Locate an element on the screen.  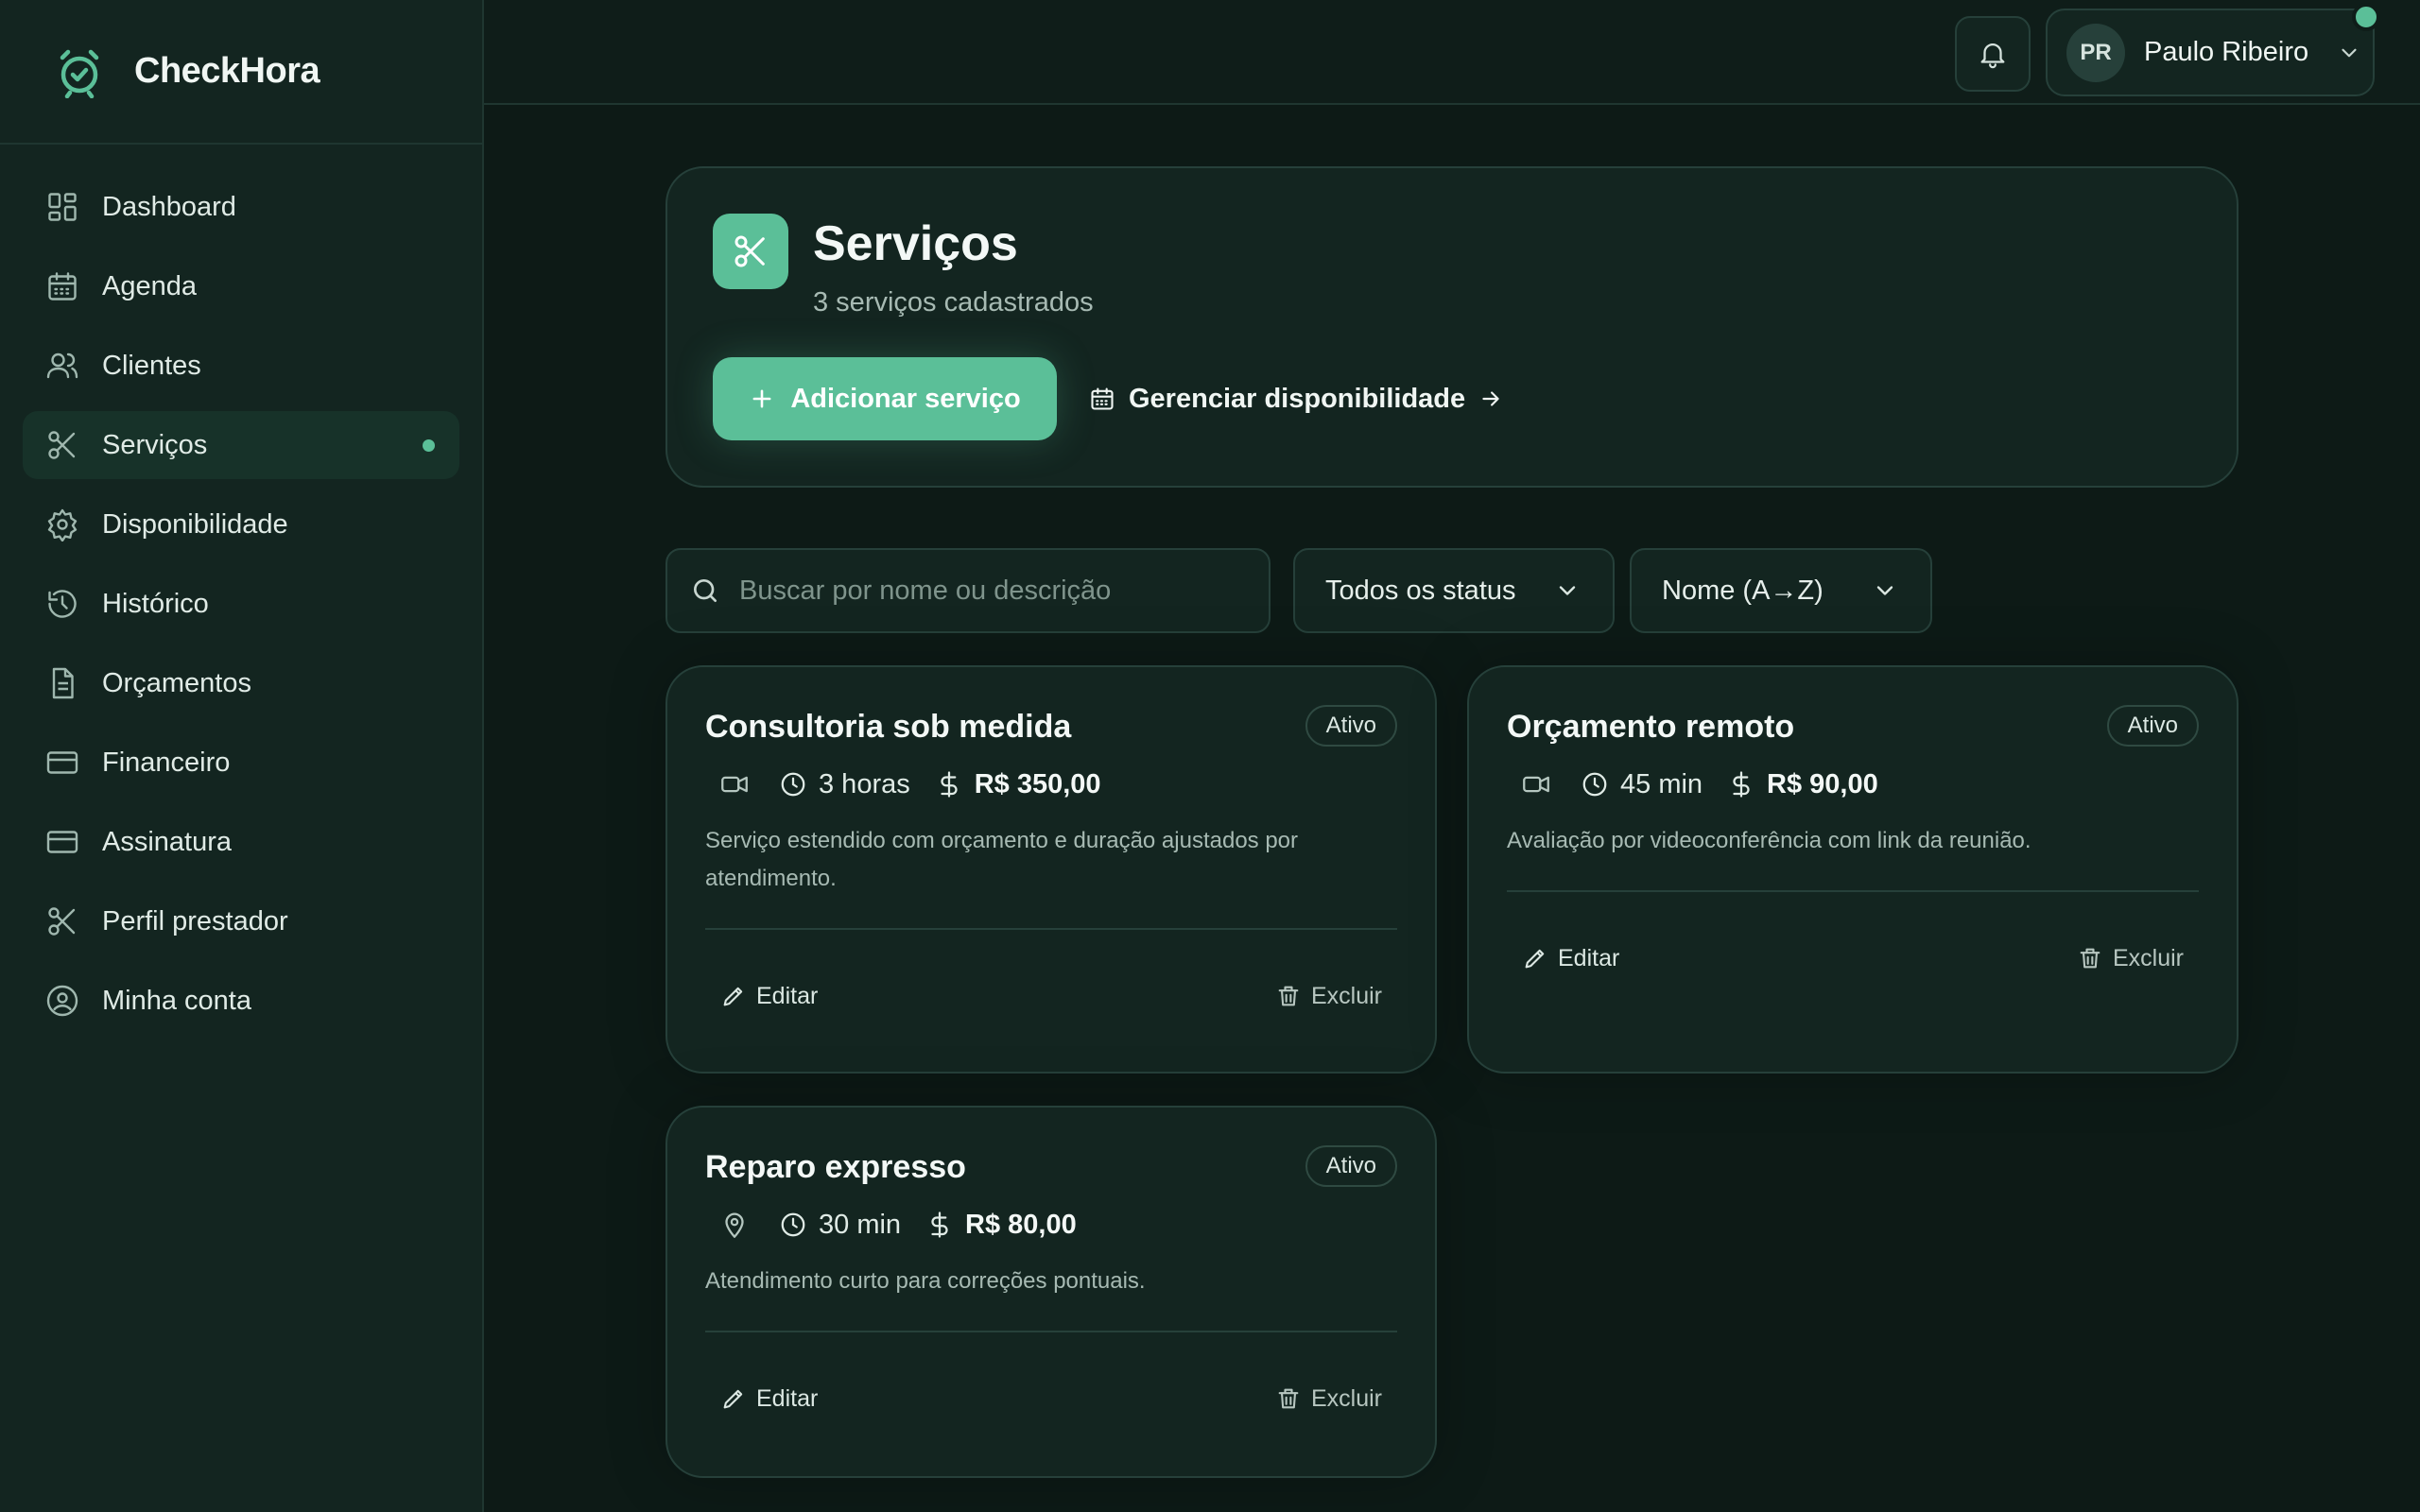
bell-icon is located at coordinates (1993, 56).